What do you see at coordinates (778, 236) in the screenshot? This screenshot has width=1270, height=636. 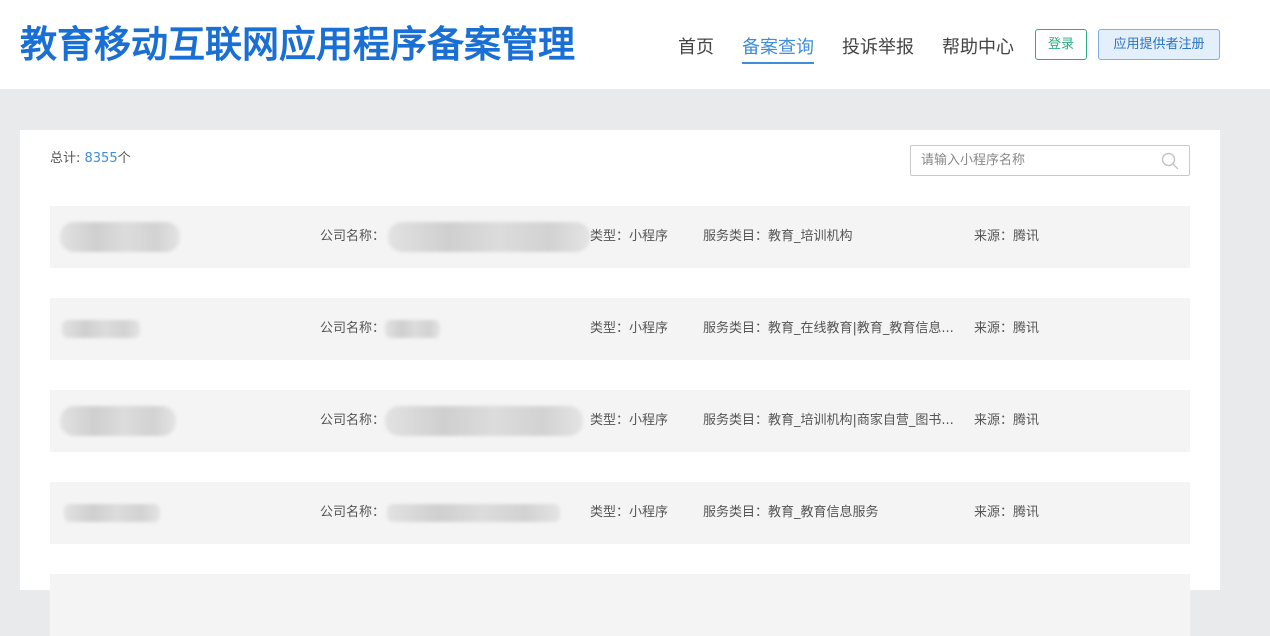 I see `service-category-text: 服务类目：教育_培训机构` at bounding box center [778, 236].